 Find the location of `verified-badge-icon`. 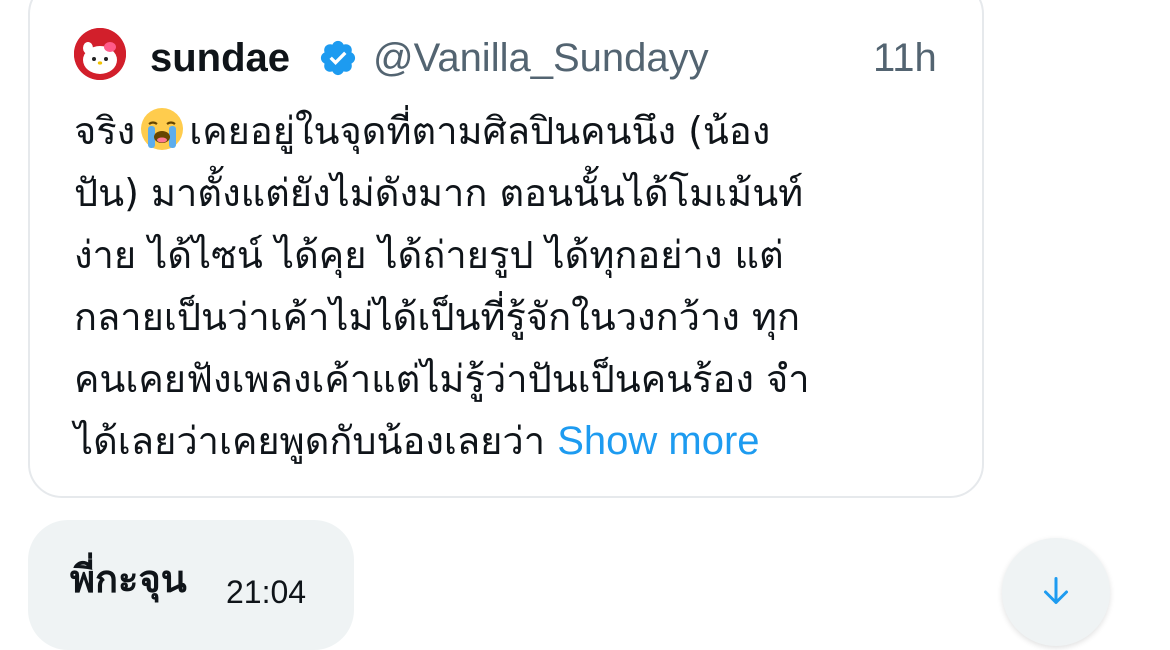

verified-badge-icon is located at coordinates (338, 58).